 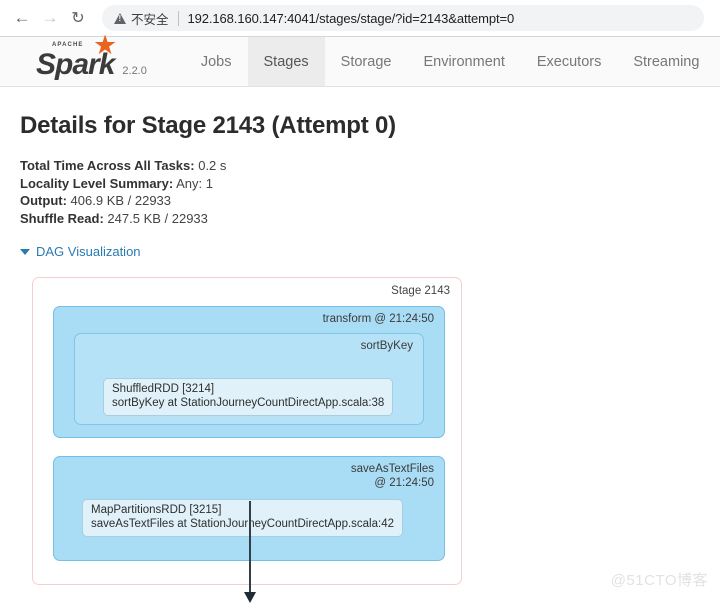 What do you see at coordinates (97, 183) in the screenshot?
I see `summary-key-locality: Locality Level Summary:` at bounding box center [97, 183].